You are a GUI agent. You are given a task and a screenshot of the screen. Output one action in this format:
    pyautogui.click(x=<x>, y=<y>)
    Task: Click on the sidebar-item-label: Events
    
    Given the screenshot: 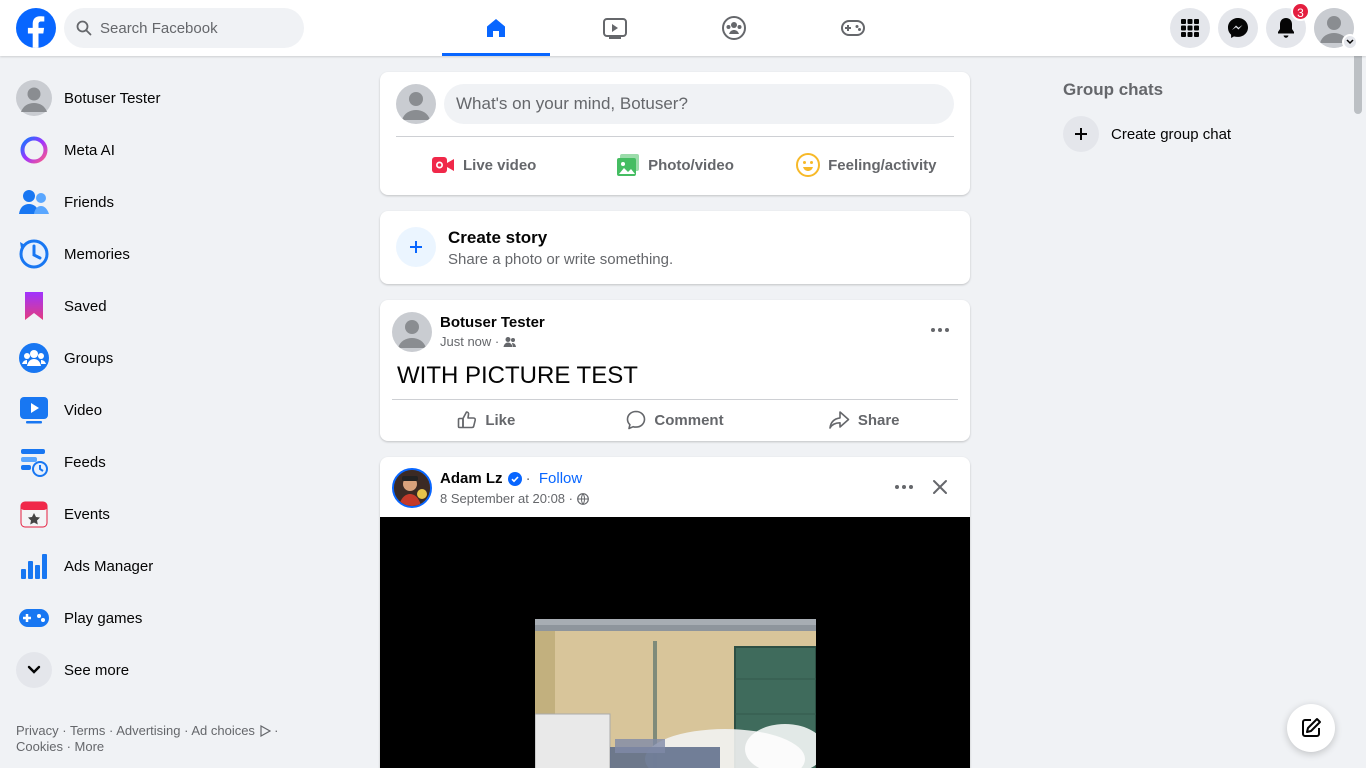 What is the action you would take?
    pyautogui.click(x=87, y=514)
    